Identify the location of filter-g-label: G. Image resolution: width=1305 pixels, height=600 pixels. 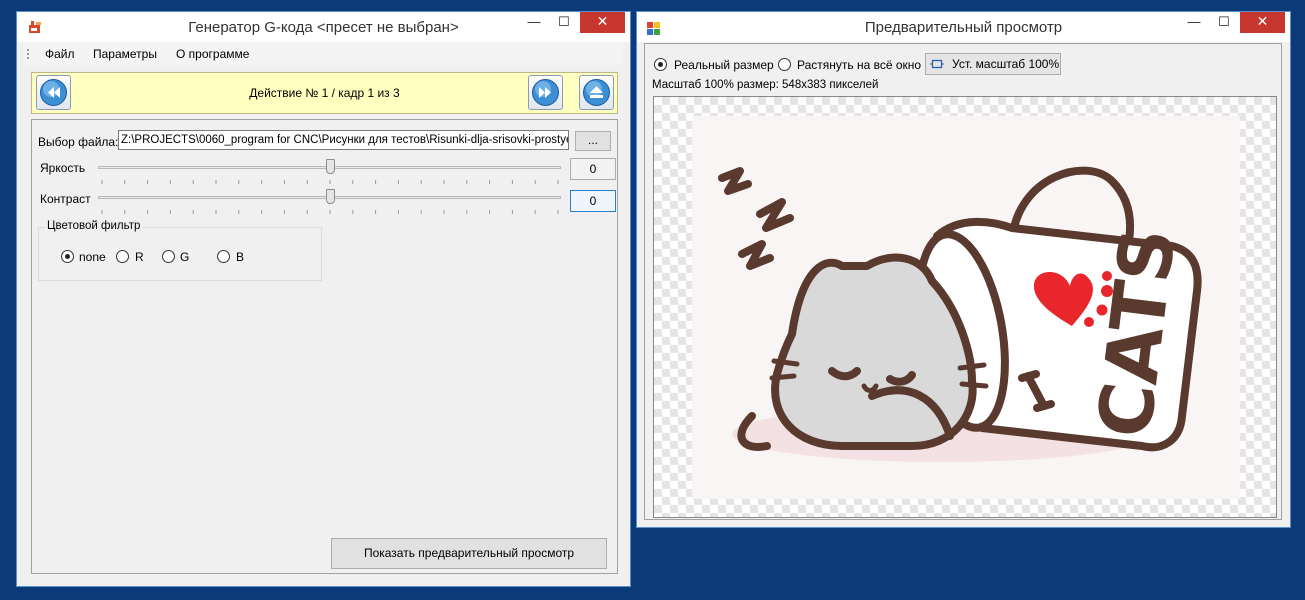
(185, 257).